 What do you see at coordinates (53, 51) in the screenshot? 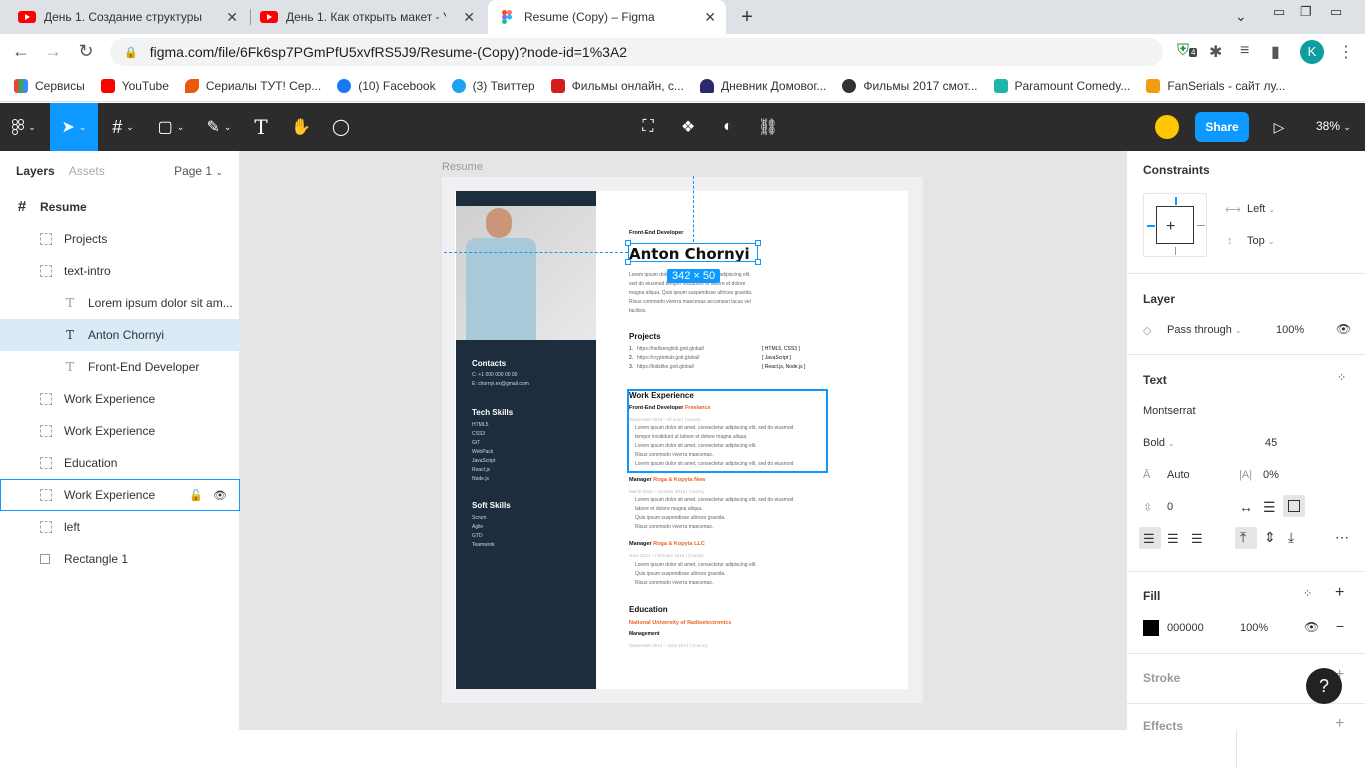
I see `forward-icon: →` at bounding box center [53, 51].